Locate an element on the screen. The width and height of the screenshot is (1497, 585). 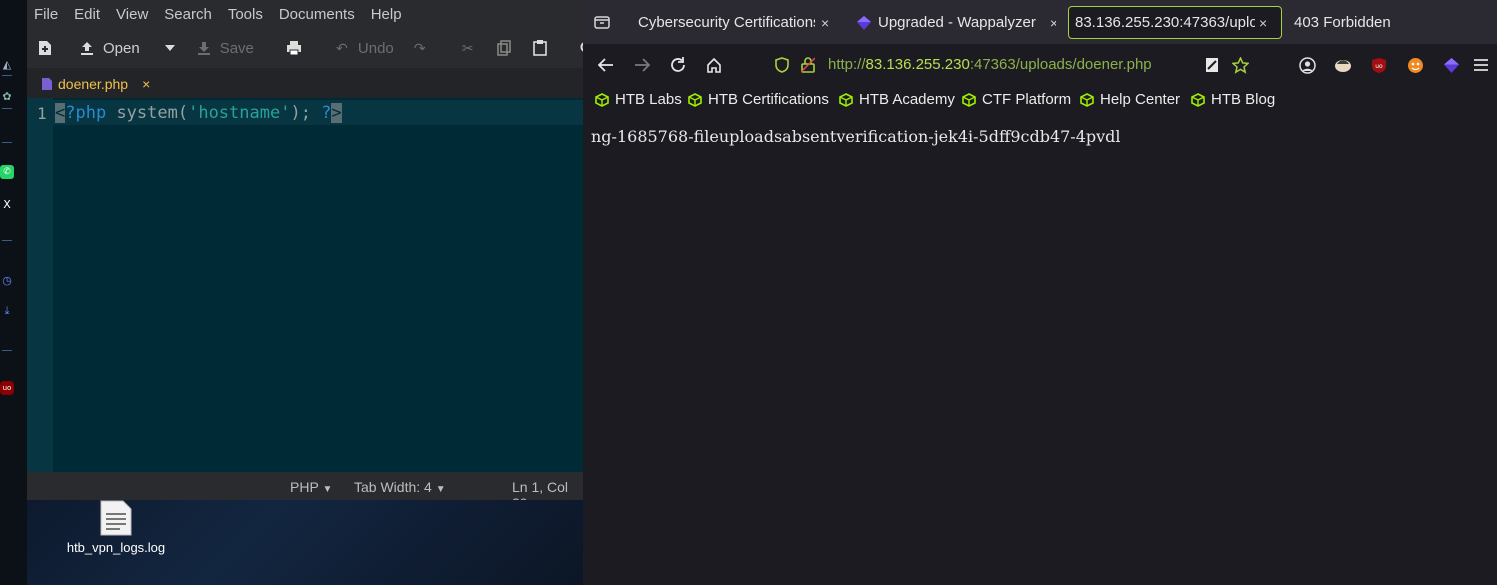
save-button: Save is located at coordinates (225, 48).